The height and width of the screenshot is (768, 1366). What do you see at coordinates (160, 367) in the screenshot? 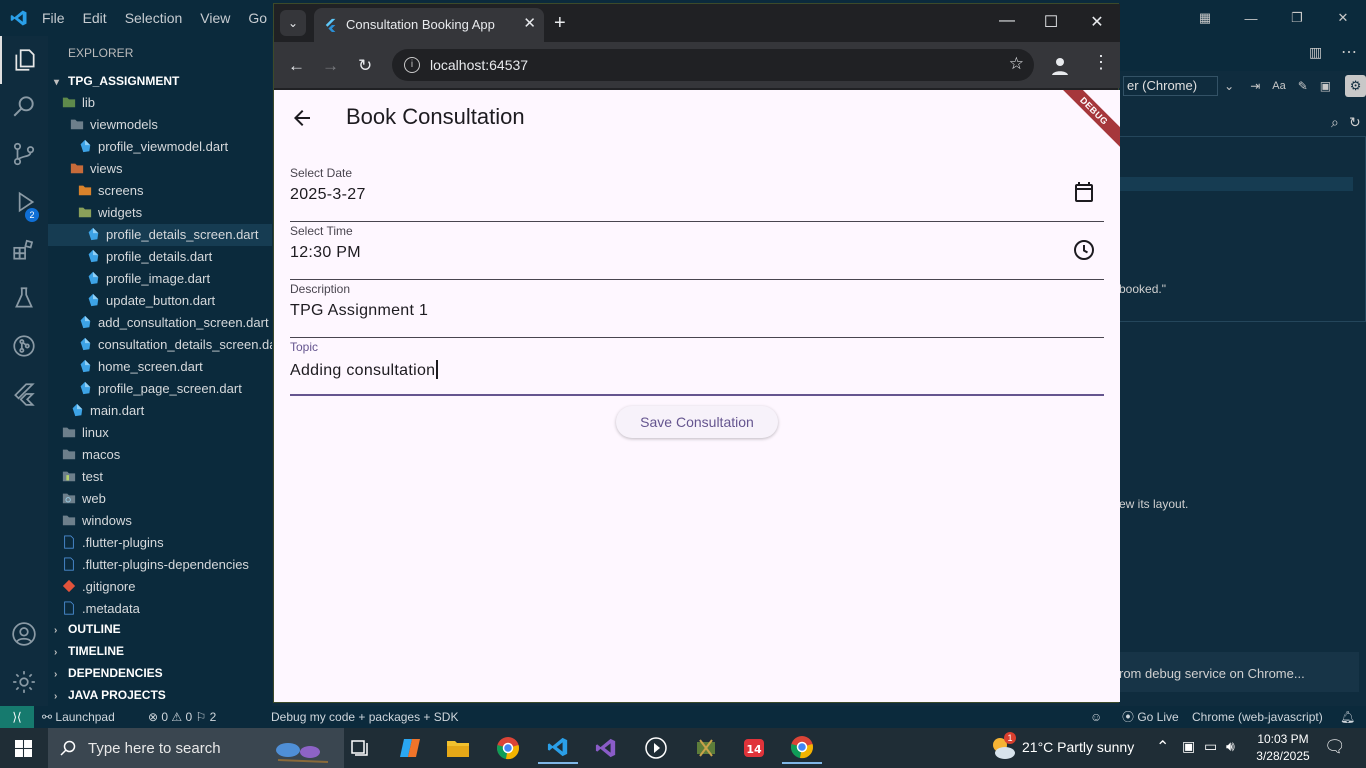
I see `tree-item-home-screen: home_screen.dart` at bounding box center [160, 367].